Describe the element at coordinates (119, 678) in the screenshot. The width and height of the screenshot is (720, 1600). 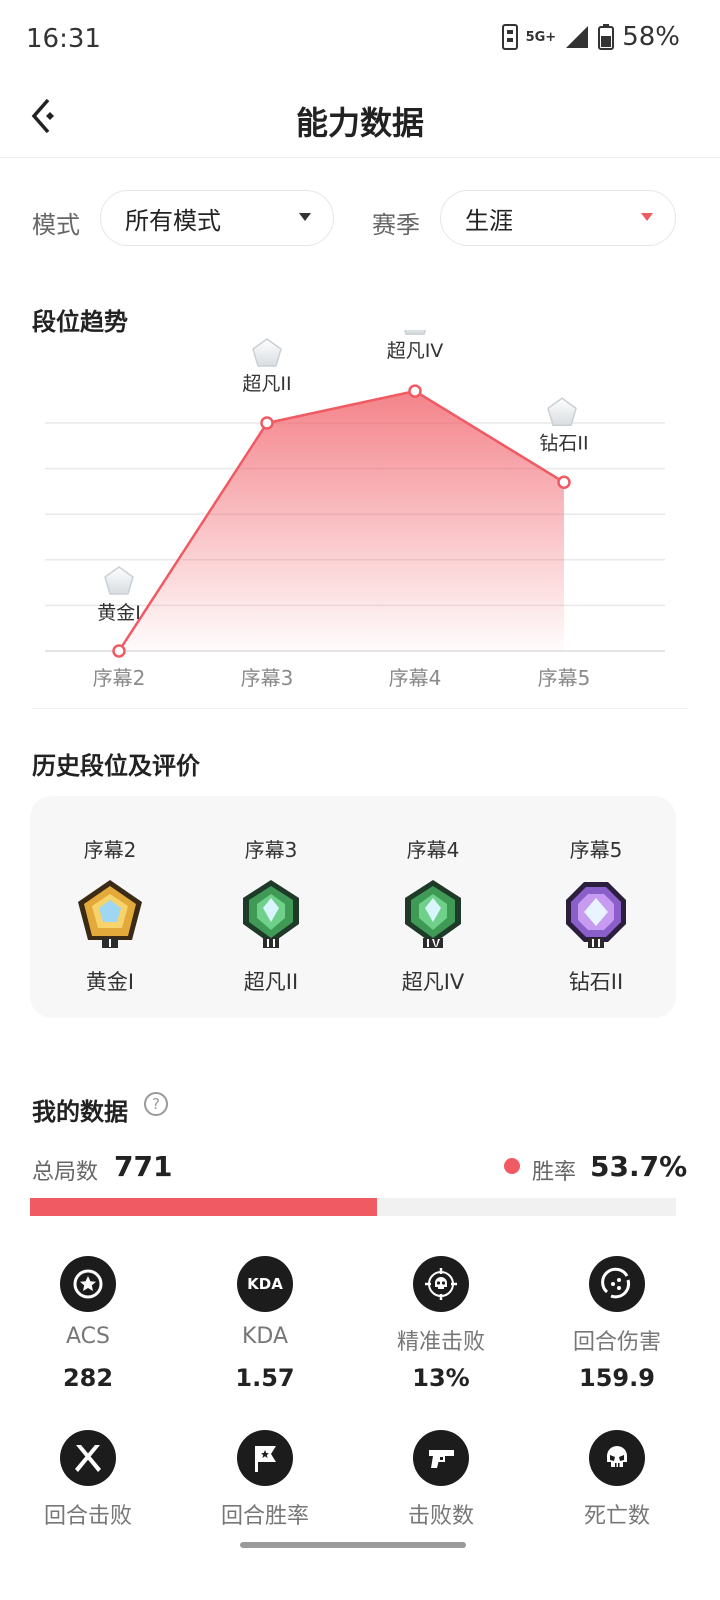
I see `chart-x-tick-label: 序幕2` at that location.